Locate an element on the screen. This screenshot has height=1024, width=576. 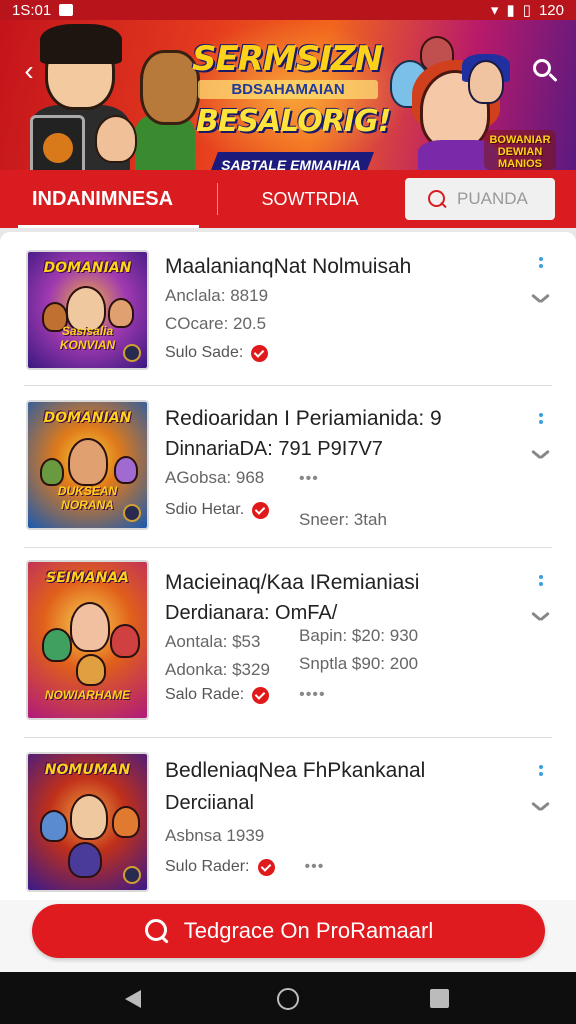
bottom-action-area: Tedgrace On ProRamaarl is located at coordinates (288, 936).